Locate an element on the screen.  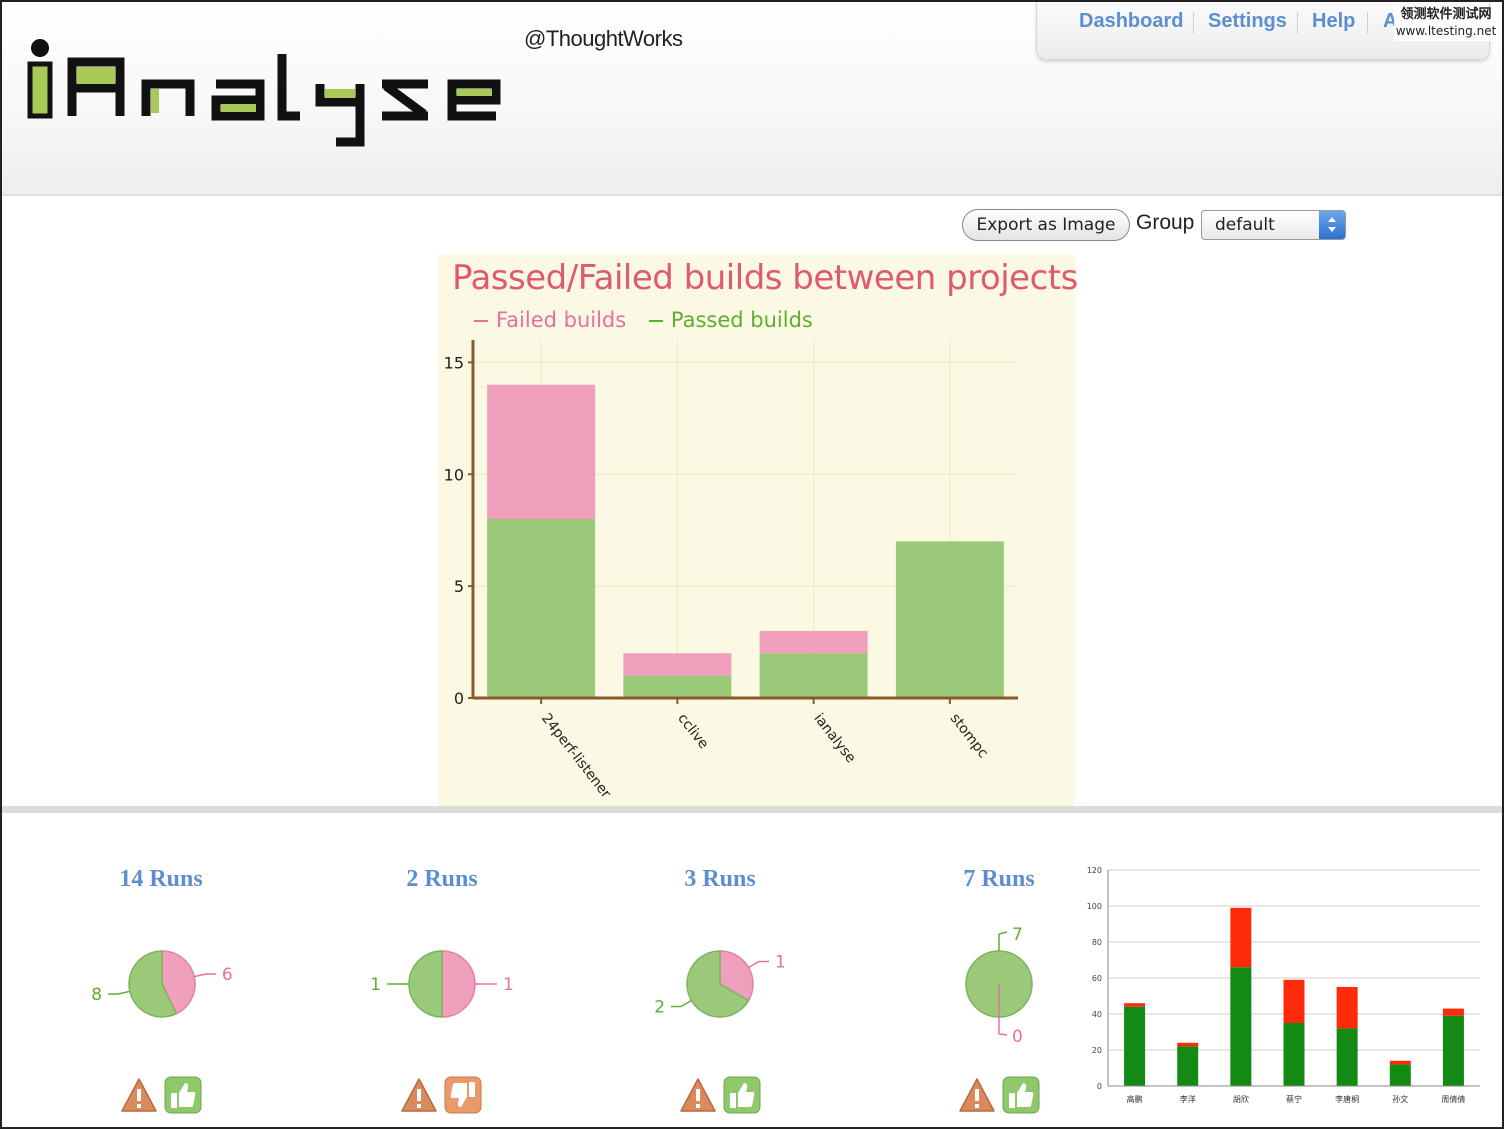
team-builds-bar-chart: 0 20 40 60 80 100 120 高鹏 李洋 胡欣 蔡宁 李唐桐 孙文 周倩倩 is located at coordinates (1283, 985).